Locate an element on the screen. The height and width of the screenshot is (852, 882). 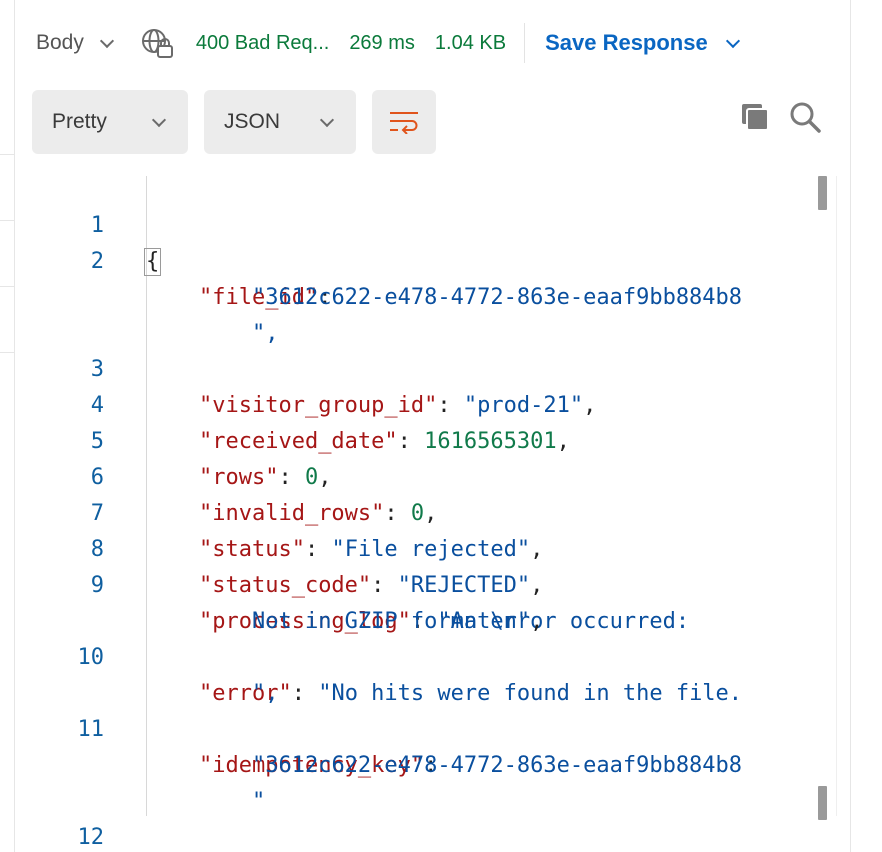
line-number: 12 is located at coordinates (91, 837).